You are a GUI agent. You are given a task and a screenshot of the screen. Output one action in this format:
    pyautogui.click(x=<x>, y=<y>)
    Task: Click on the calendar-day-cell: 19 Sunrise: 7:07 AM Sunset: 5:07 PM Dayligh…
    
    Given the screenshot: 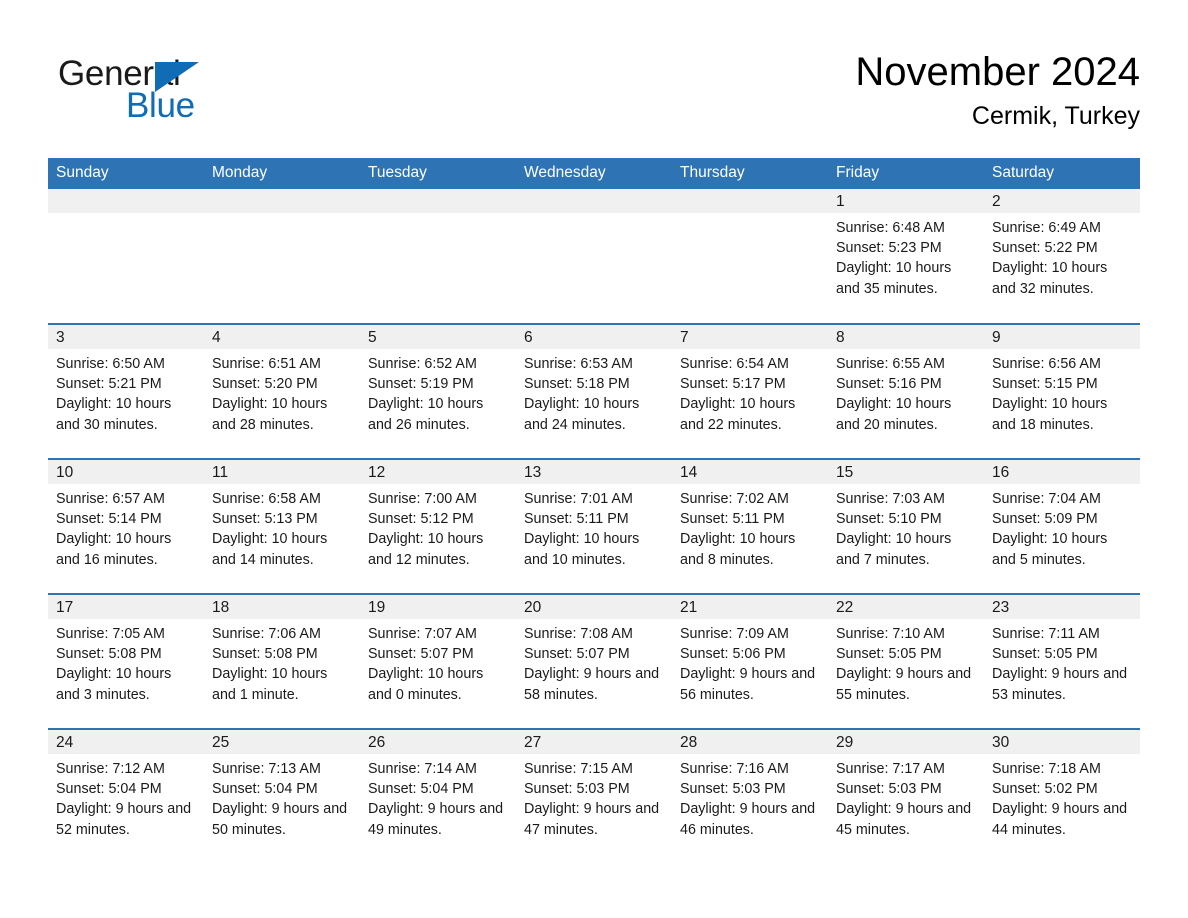 What is the action you would take?
    pyautogui.click(x=438, y=661)
    